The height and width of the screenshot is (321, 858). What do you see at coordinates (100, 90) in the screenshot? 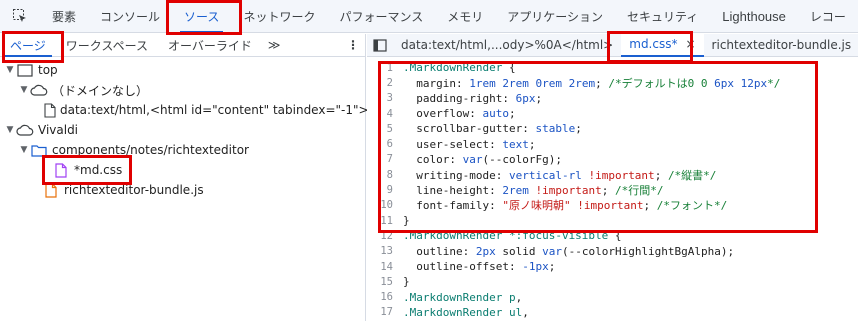
I see `tree-label: （ドメインなし）` at bounding box center [100, 90].